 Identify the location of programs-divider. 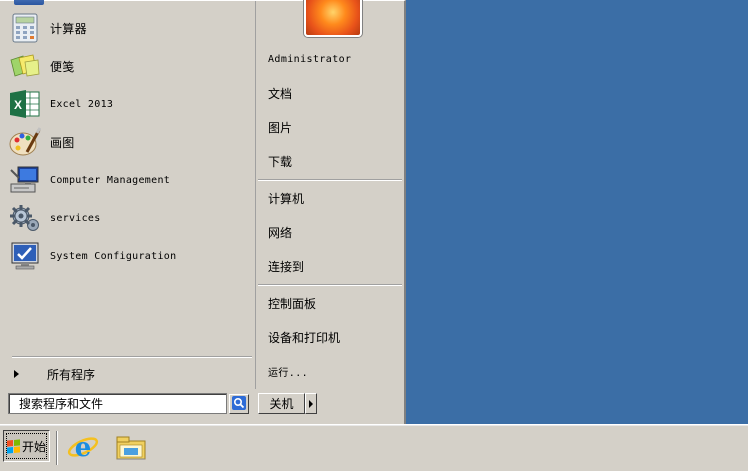
(132, 357).